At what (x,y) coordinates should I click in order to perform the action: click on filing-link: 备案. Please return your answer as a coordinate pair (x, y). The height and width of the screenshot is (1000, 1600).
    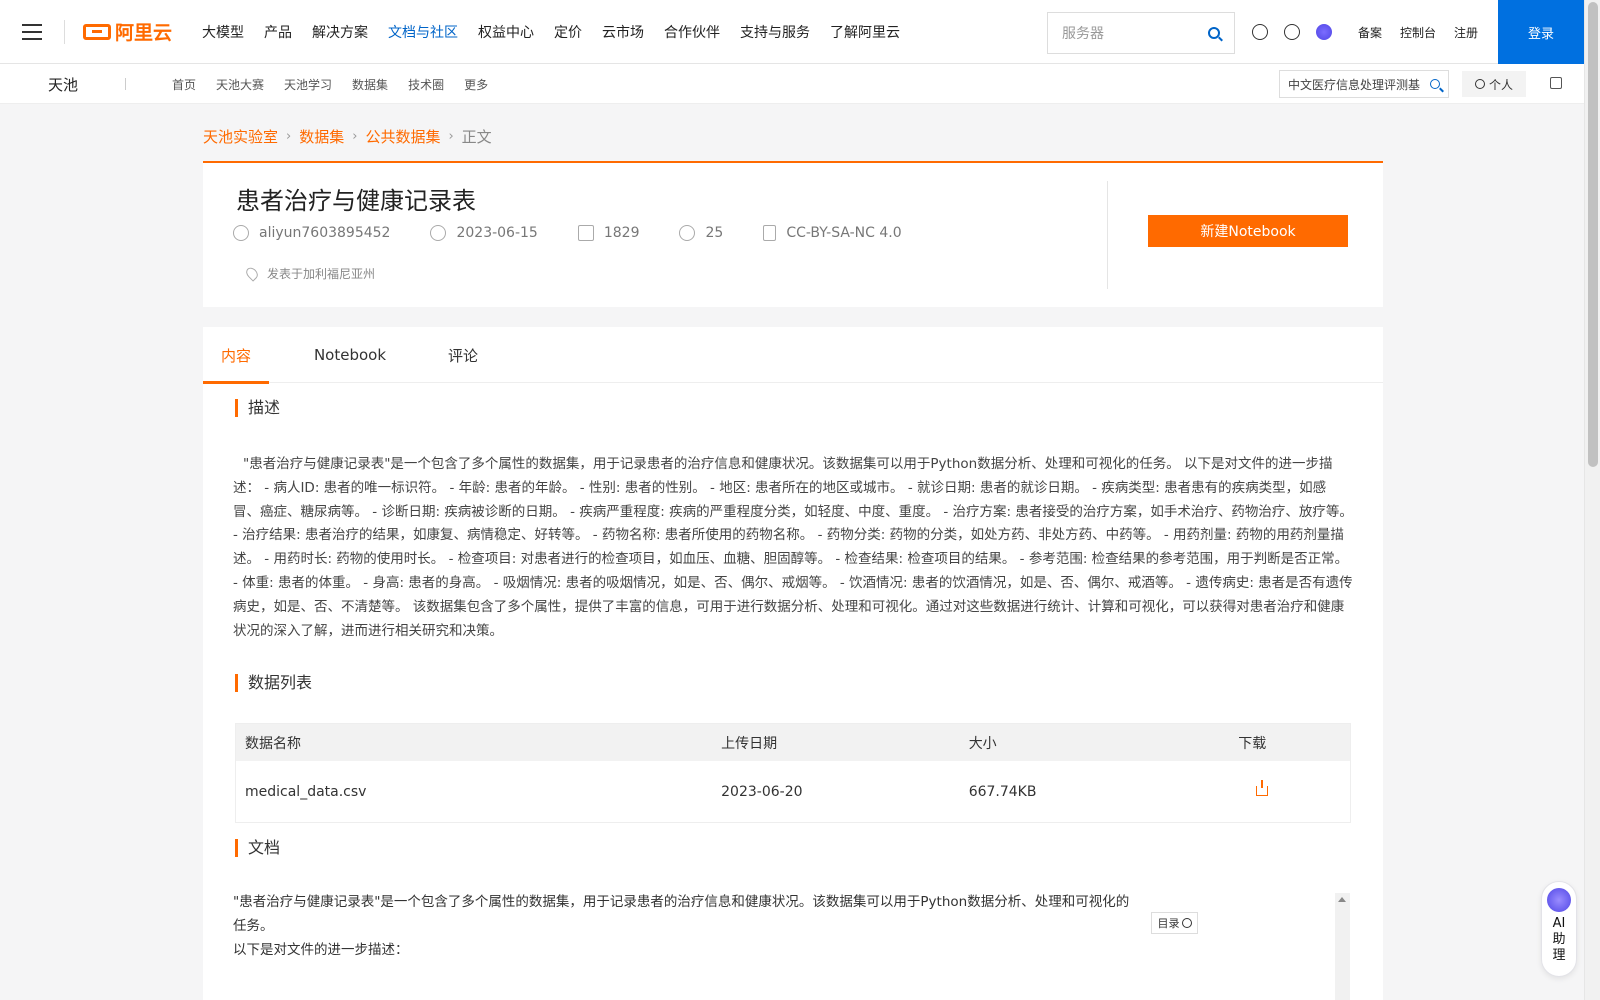
    Looking at the image, I should click on (1370, 32).